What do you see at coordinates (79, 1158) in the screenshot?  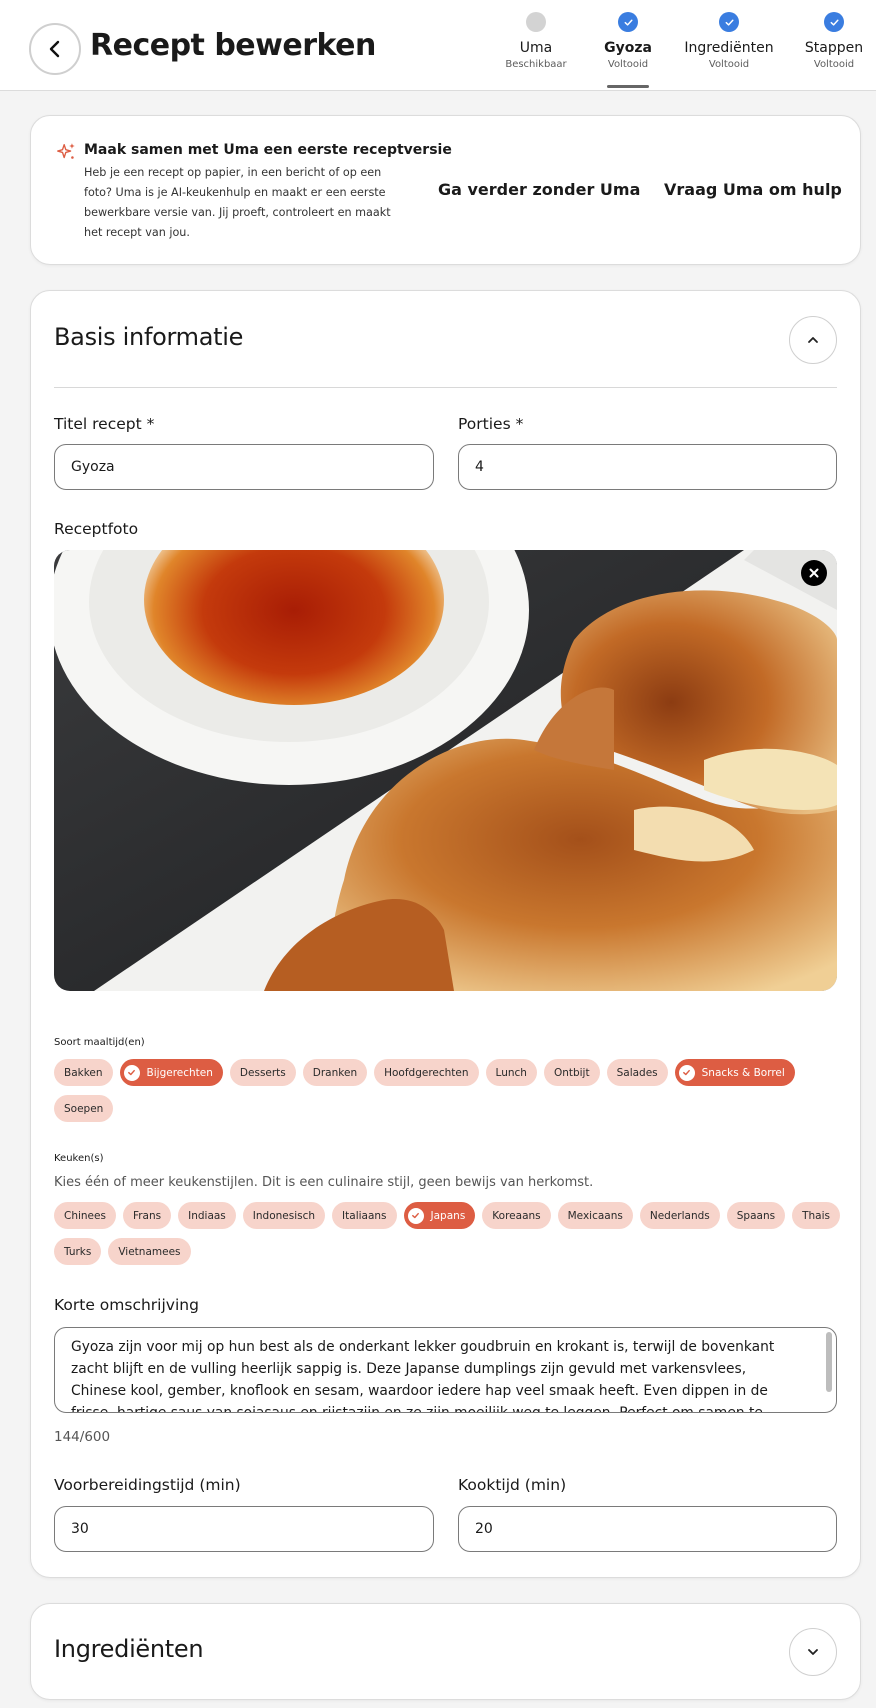 I see `cuisine-label: Keuken(s)` at bounding box center [79, 1158].